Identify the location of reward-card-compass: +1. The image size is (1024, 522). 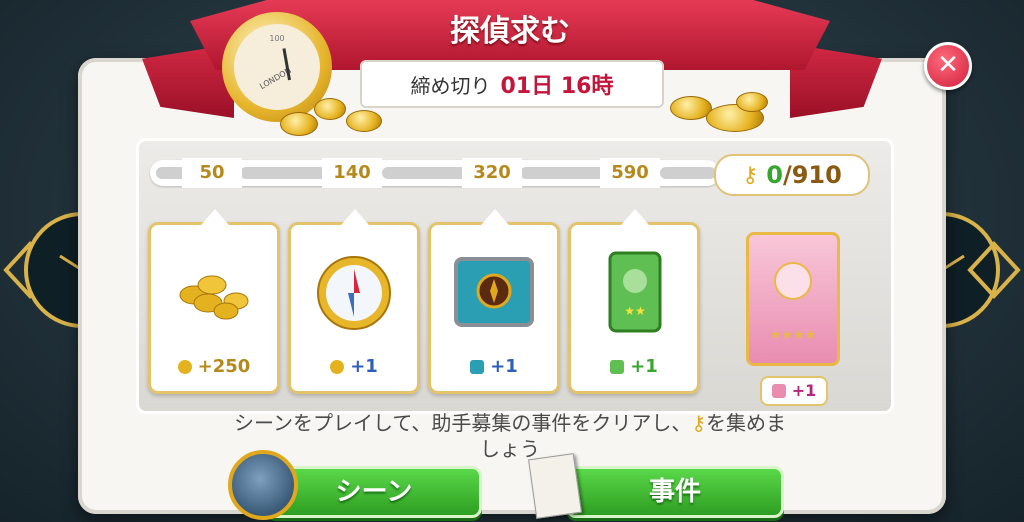
(354, 301).